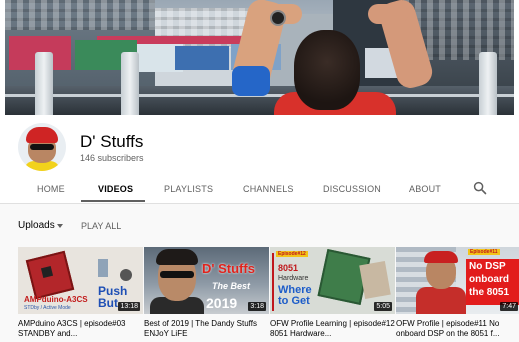 The image size is (519, 342). What do you see at coordinates (489, 279) in the screenshot?
I see `thumbnail-text: onboard` at bounding box center [489, 279].